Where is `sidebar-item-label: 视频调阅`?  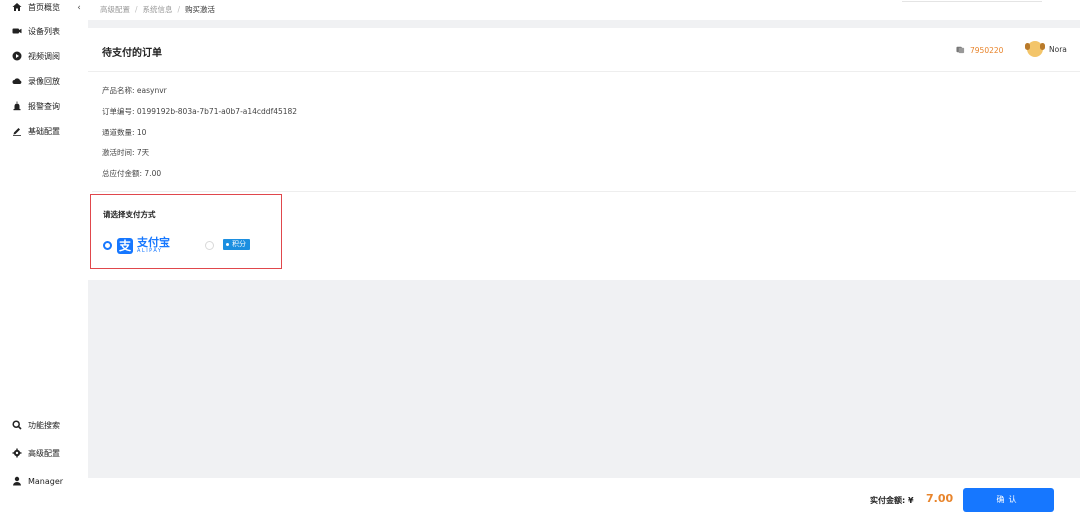 sidebar-item-label: 视频调阅 is located at coordinates (44, 56).